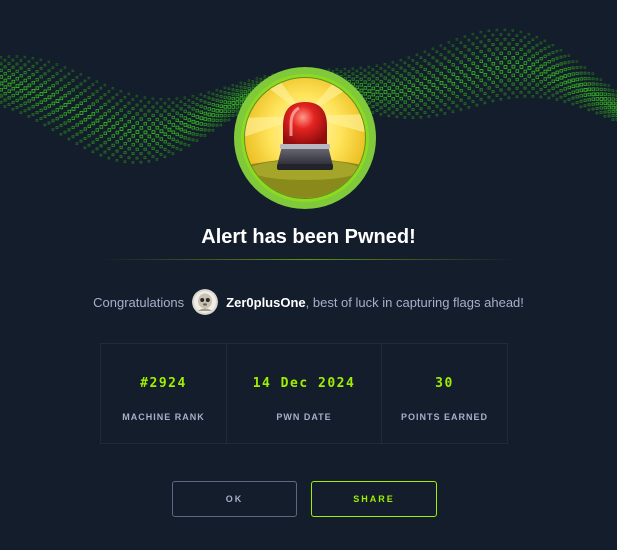 The width and height of the screenshot is (617, 550). Describe the element at coordinates (265, 302) in the screenshot. I see `username: Zer0plusOne` at that location.